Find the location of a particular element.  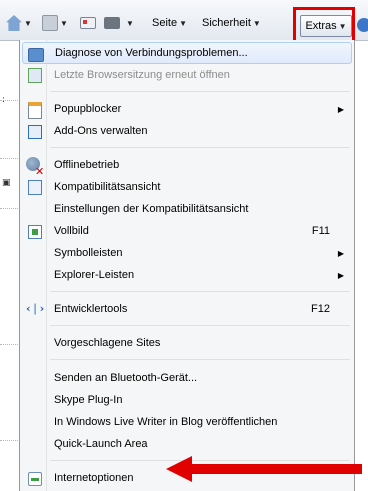

menu-item-label: Explorer-Leisten is located at coordinates (94, 275).